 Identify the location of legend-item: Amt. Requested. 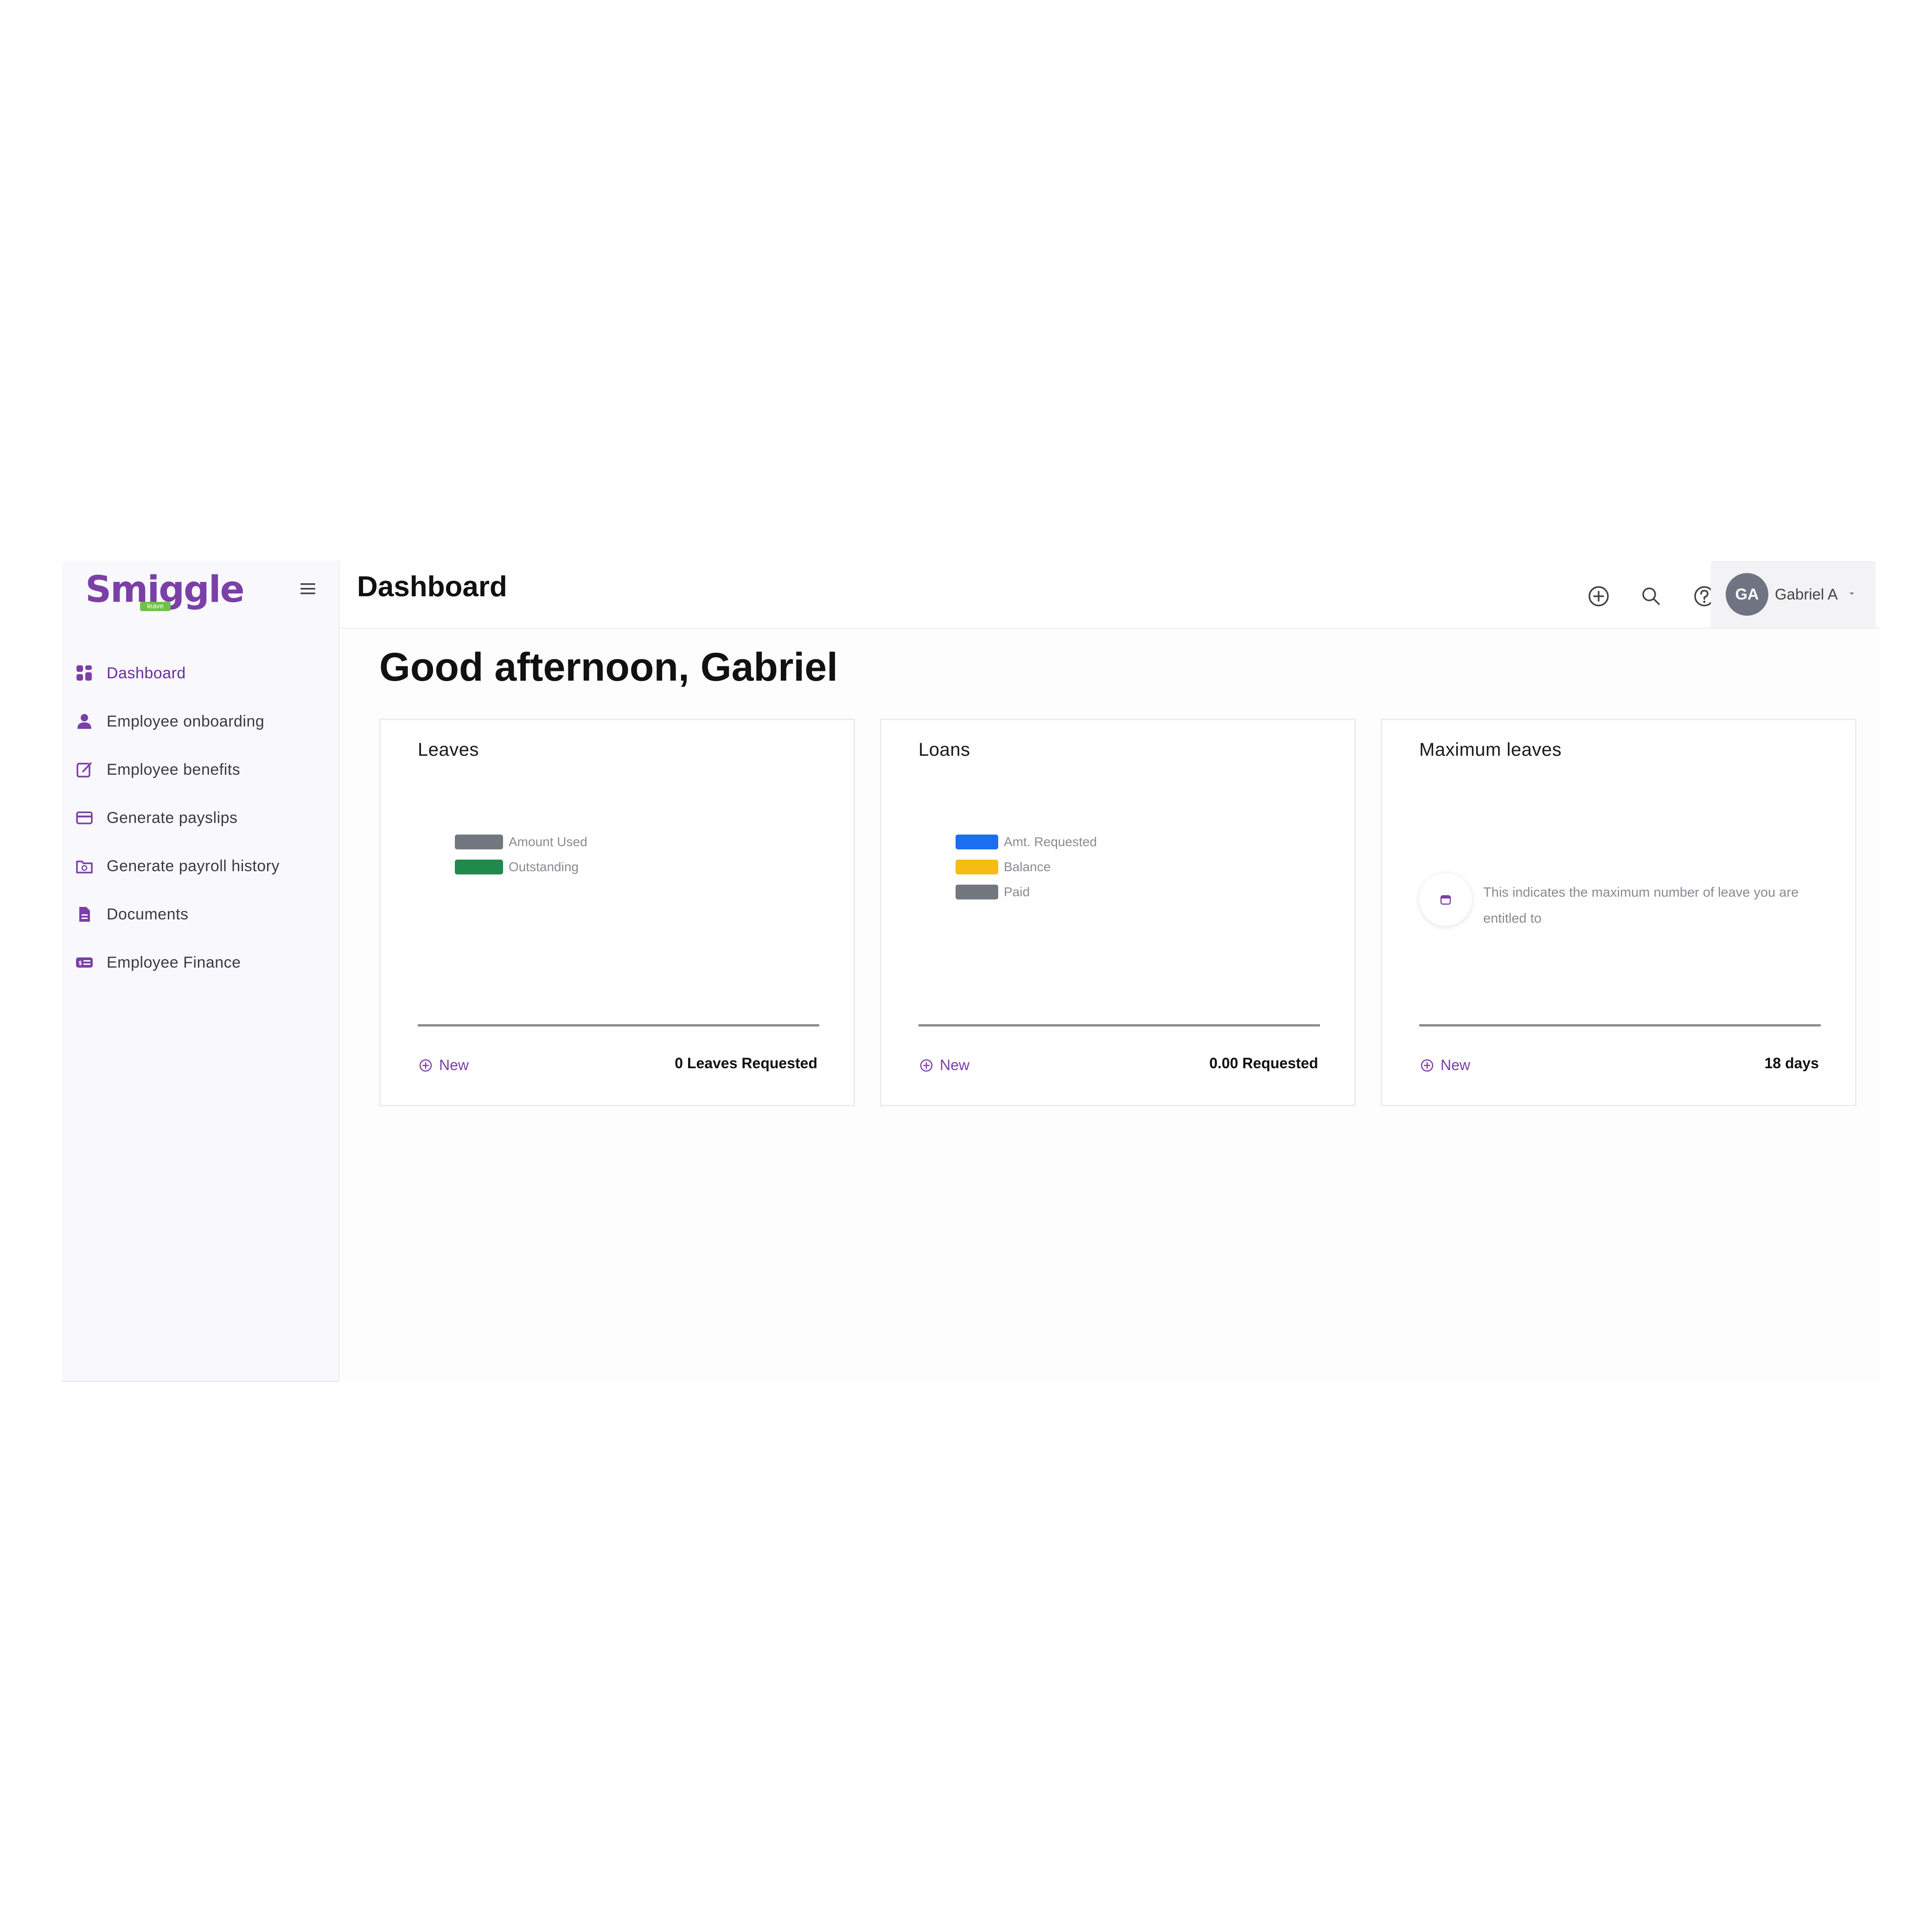
(1026, 841).